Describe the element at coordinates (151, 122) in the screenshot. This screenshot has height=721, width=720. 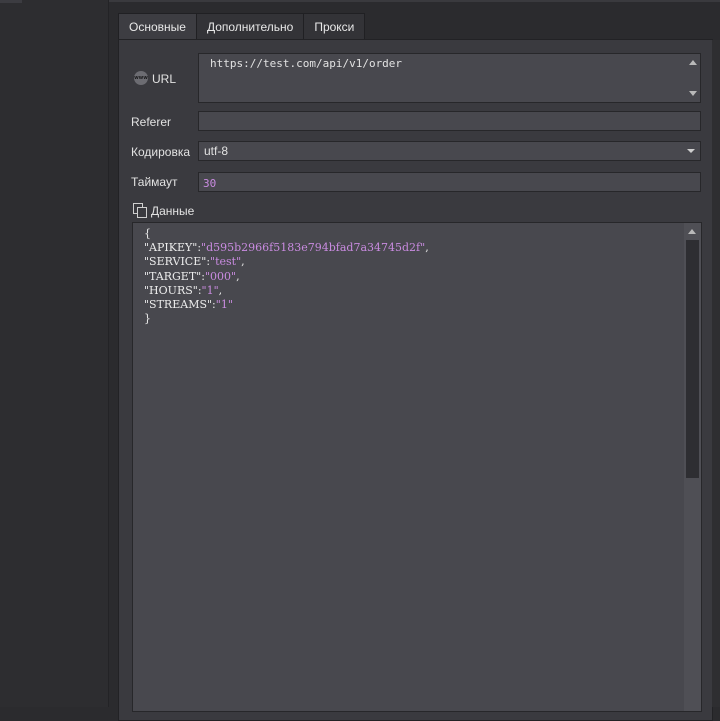
I see `referer-label: Referer` at that location.